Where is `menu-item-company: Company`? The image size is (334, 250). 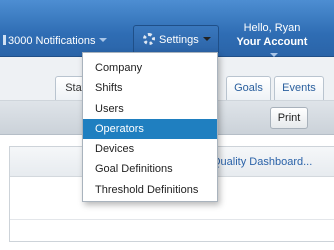 menu-item-company: Company is located at coordinates (150, 68).